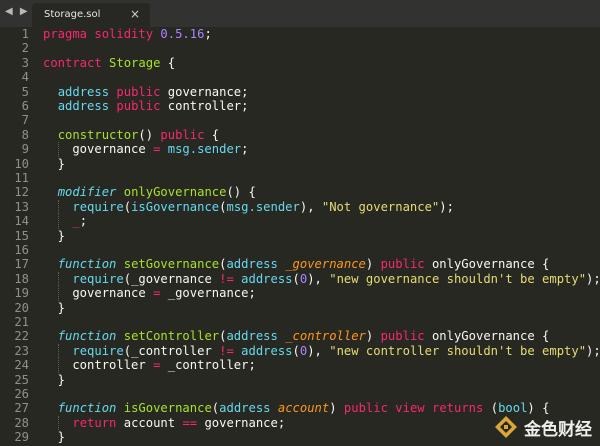 This screenshot has width=600, height=446. What do you see at coordinates (300, 322) in the screenshot?
I see `code-line: 21` at bounding box center [300, 322].